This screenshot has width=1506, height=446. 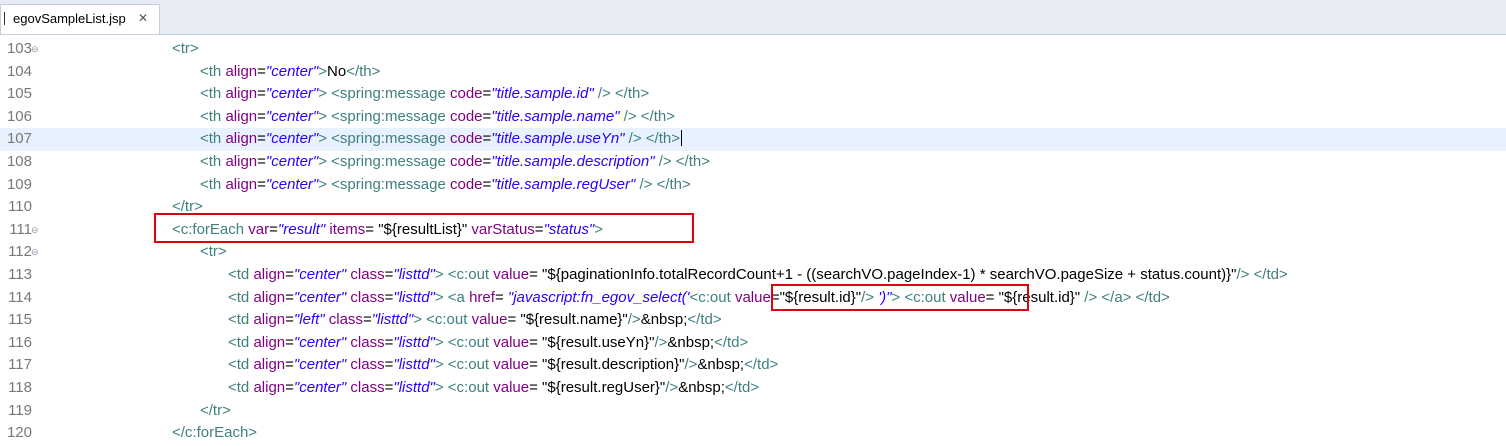 I want to click on line-number: 117, so click(x=20, y=365).